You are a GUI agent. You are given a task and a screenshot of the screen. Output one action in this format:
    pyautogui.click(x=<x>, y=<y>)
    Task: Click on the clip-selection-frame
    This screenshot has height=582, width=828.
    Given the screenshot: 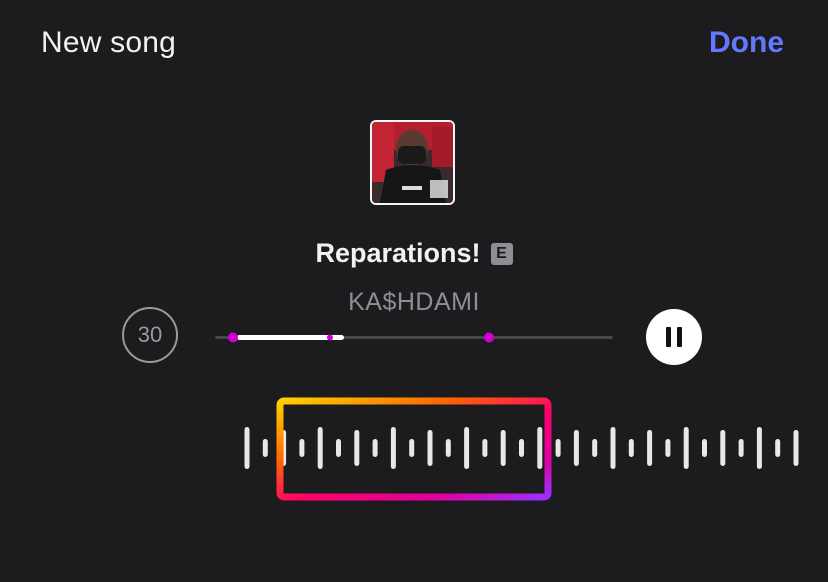 What is the action you would take?
    pyautogui.click(x=414, y=449)
    